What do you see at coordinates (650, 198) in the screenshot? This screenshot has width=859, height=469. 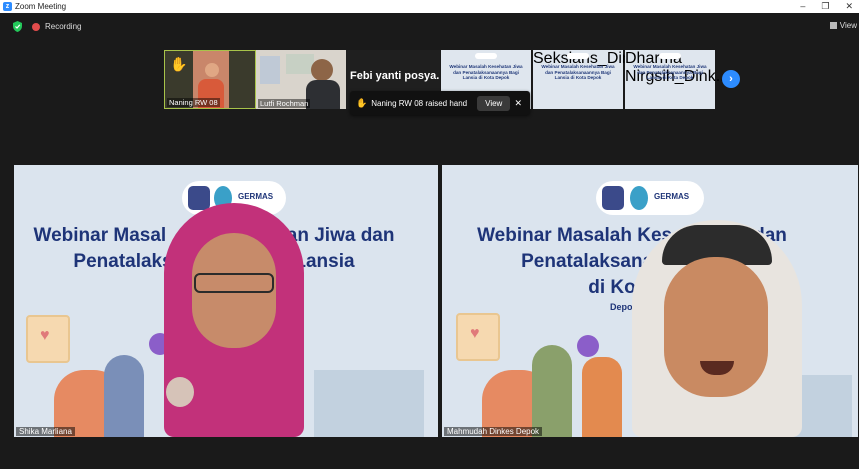 I see `slide-logo-bar: GERMAS` at bounding box center [650, 198].